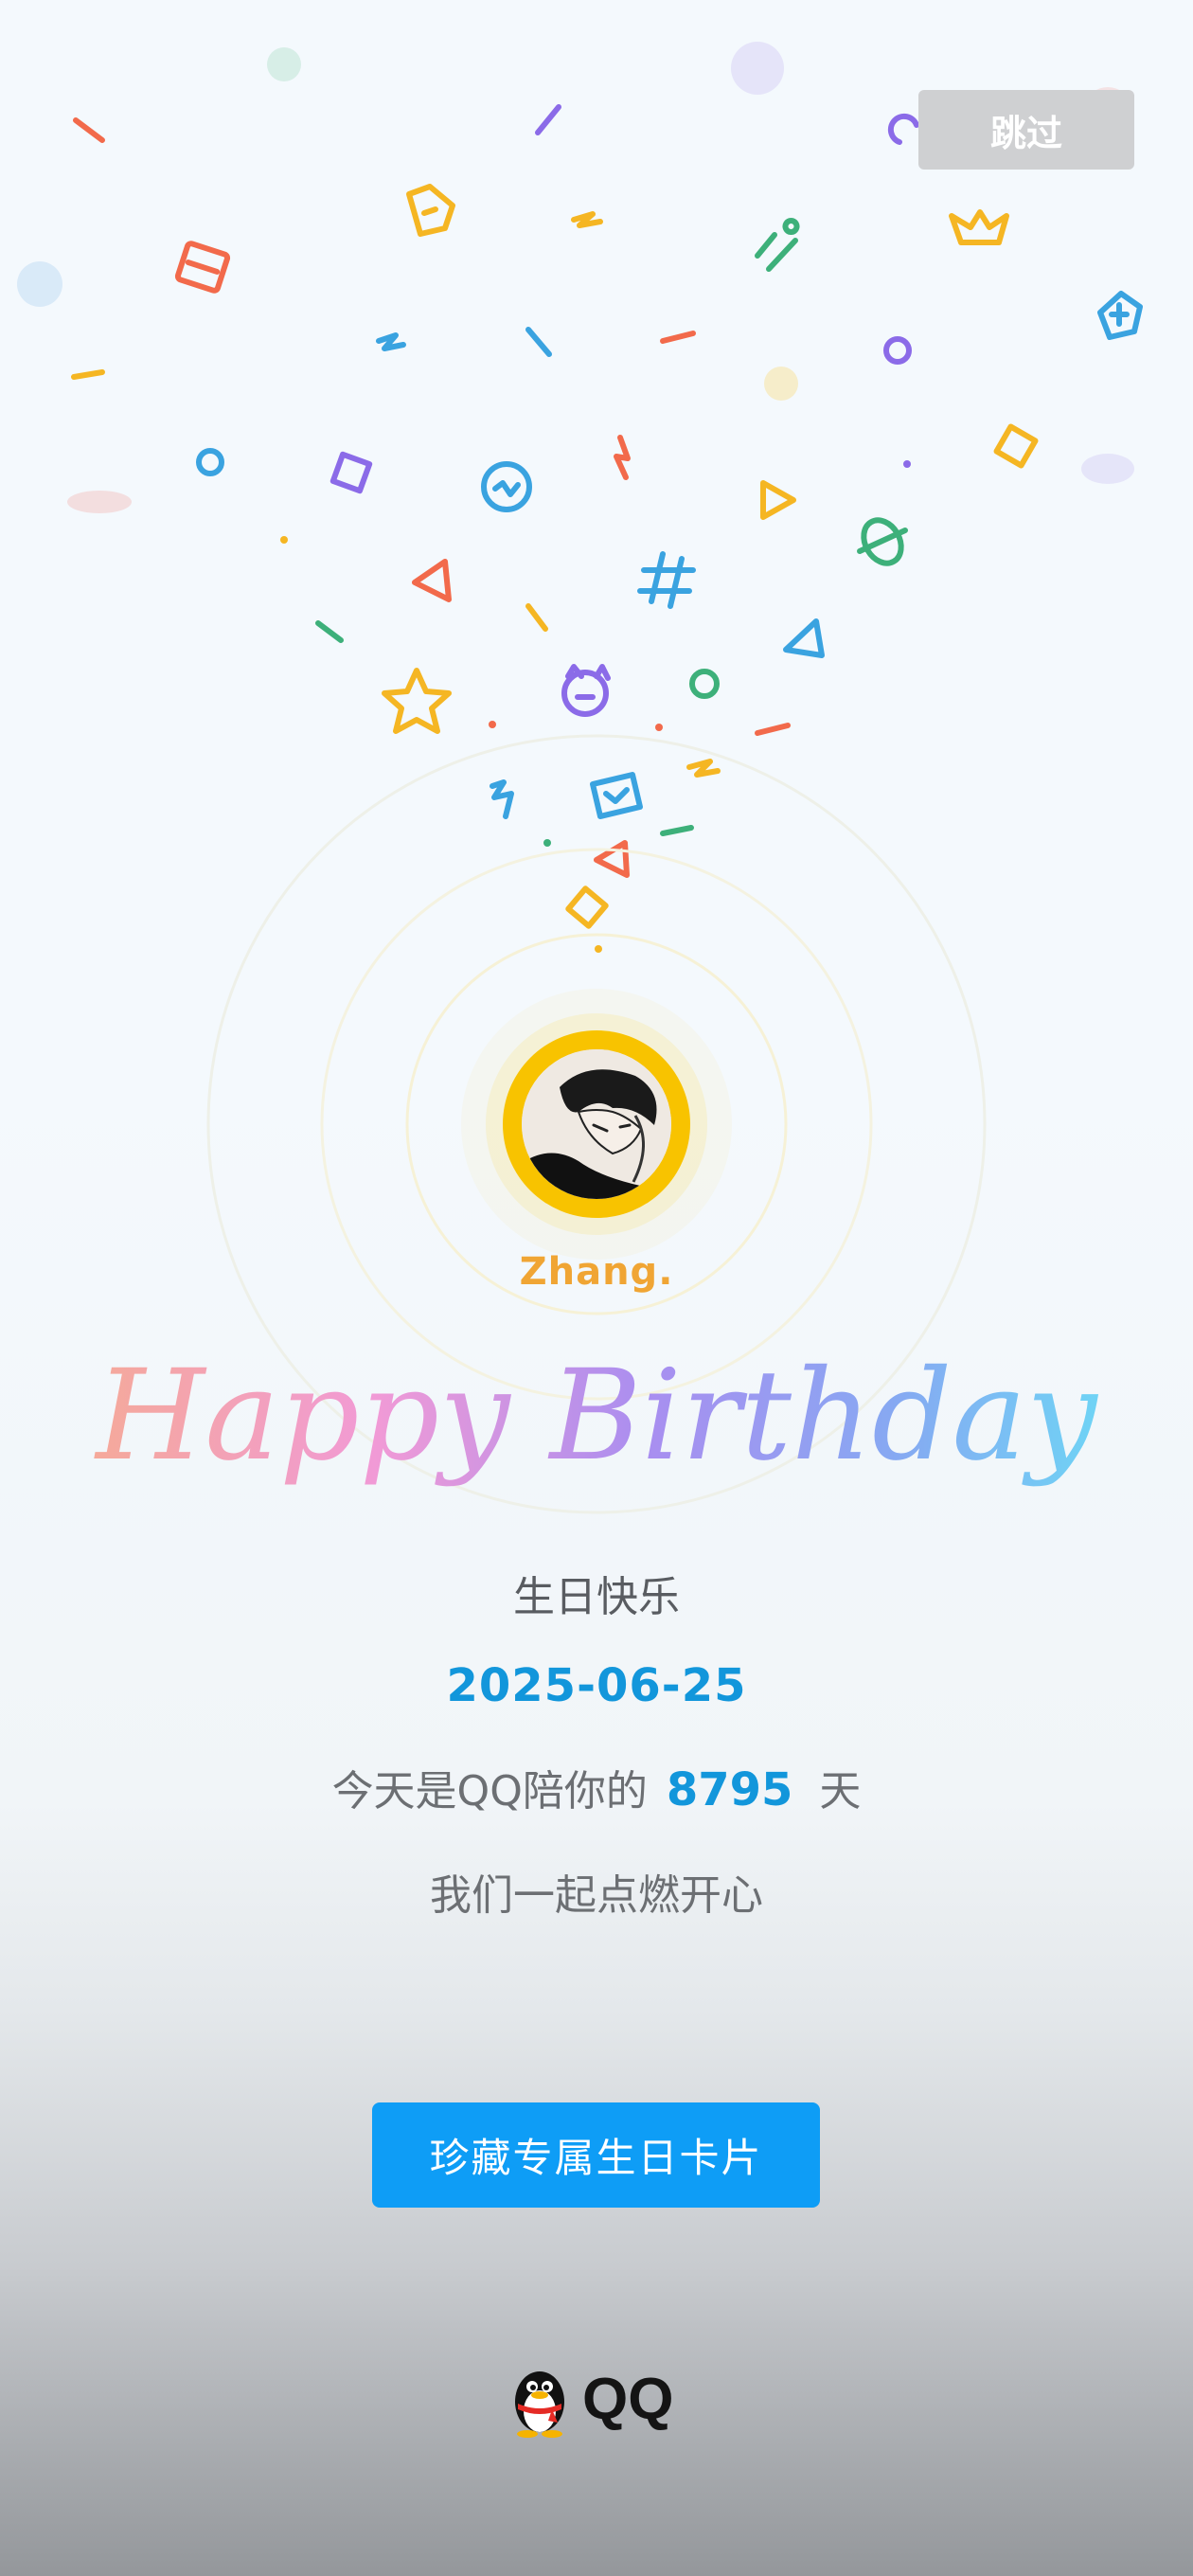  Describe the element at coordinates (587, 219) in the screenshot. I see `confetti-zigzag` at that location.